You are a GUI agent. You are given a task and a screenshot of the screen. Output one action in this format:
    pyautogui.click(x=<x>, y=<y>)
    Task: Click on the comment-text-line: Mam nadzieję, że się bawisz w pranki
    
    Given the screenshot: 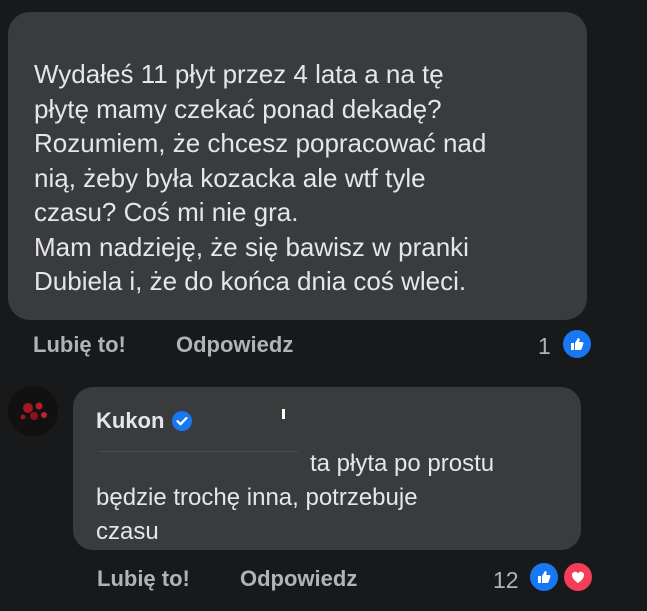 What is the action you would take?
    pyautogui.click(x=251, y=246)
    